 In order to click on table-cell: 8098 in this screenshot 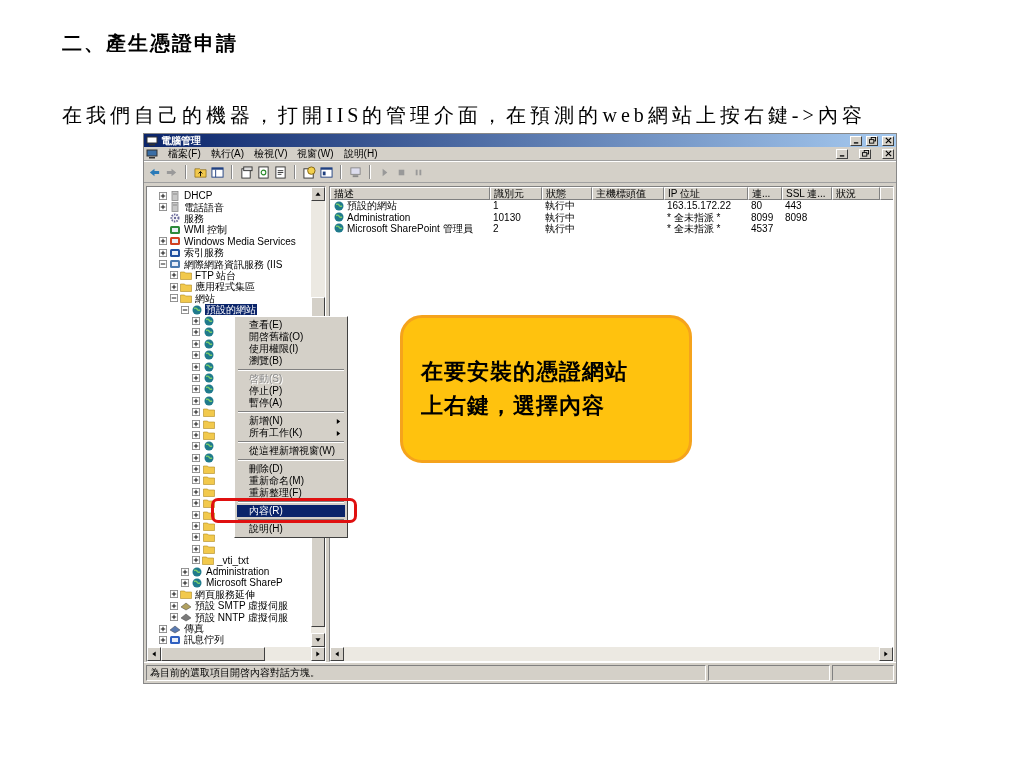, I will do `click(796, 217)`.